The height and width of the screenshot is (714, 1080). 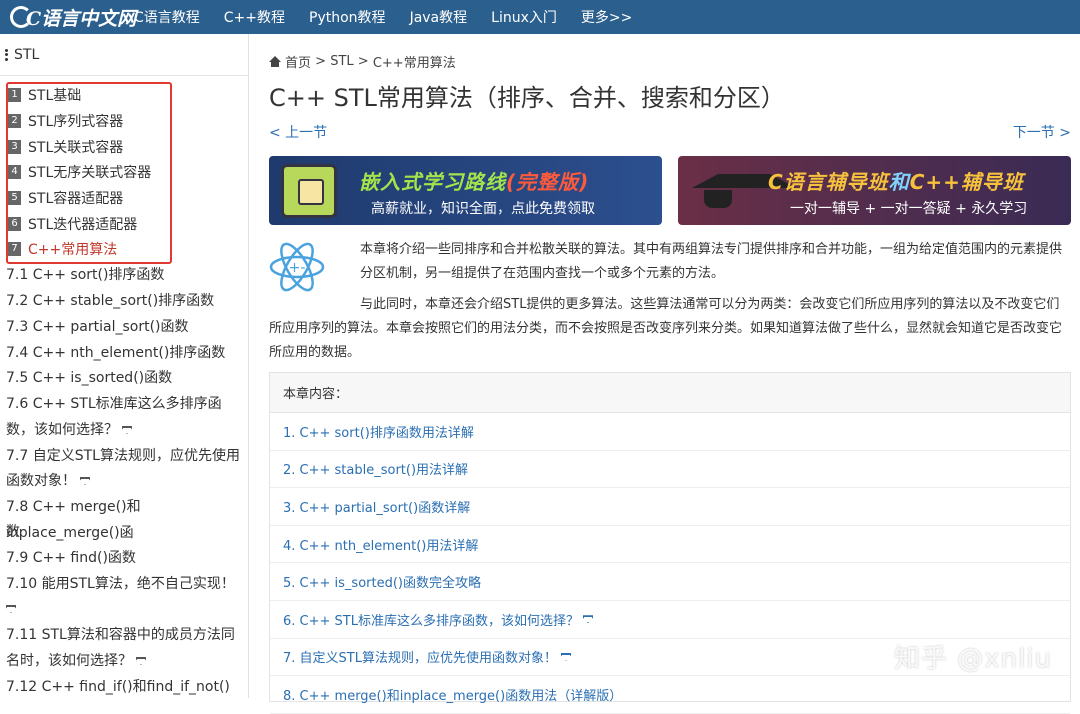 I want to click on tutoring-class-banner: C语言辅导班和C++辅导班 一对一辅导 + 一对一答疑 + 永久学习, so click(x=874, y=190).